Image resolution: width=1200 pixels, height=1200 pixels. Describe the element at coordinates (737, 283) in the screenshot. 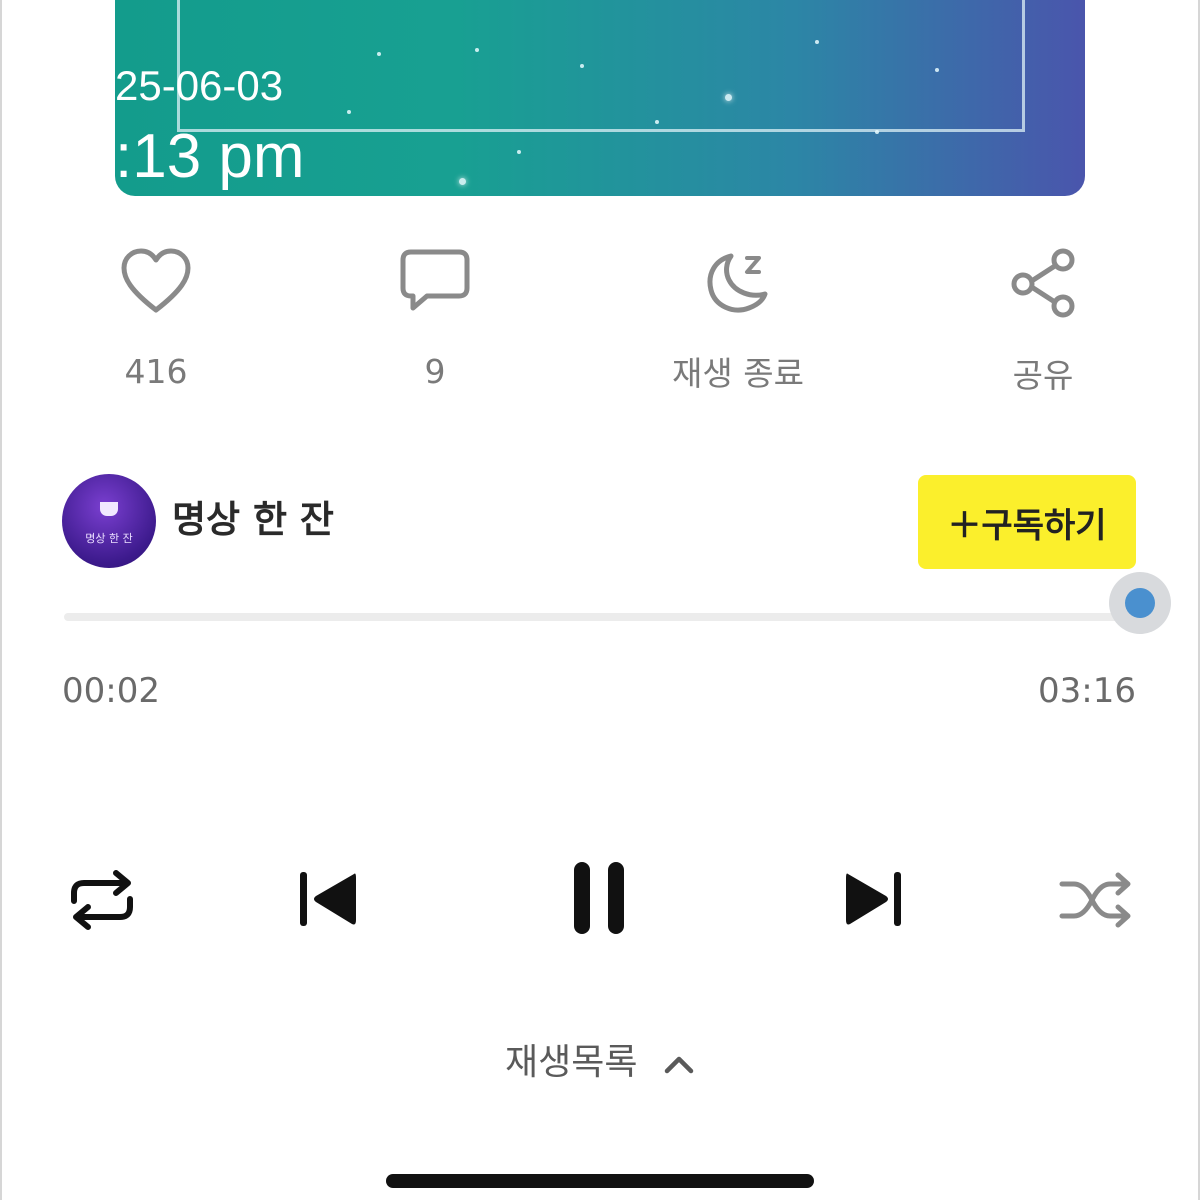

I see `moon-sleep-icon` at that location.